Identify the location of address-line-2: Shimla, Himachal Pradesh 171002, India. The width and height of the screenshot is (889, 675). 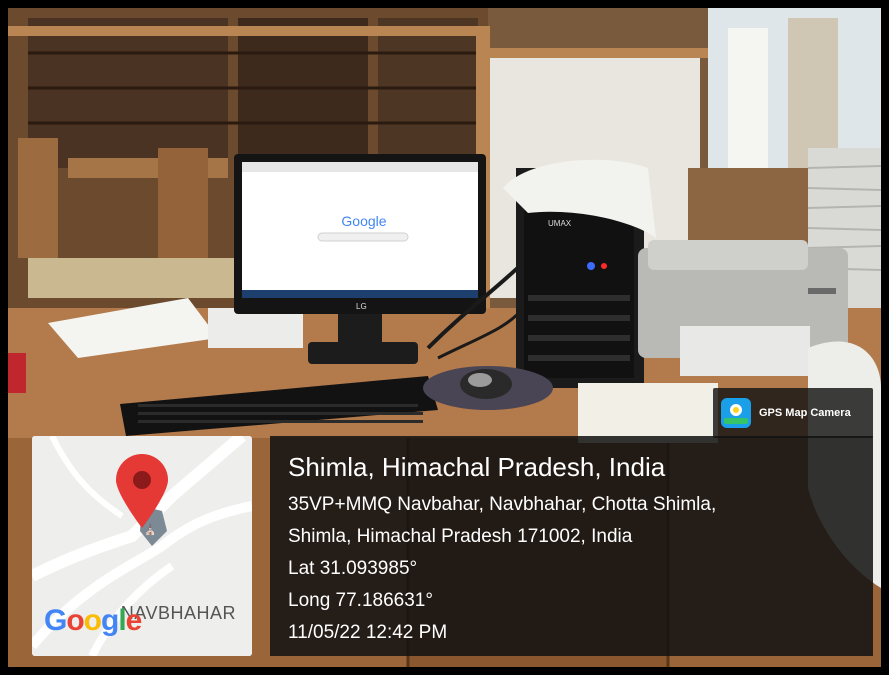
(460, 536).